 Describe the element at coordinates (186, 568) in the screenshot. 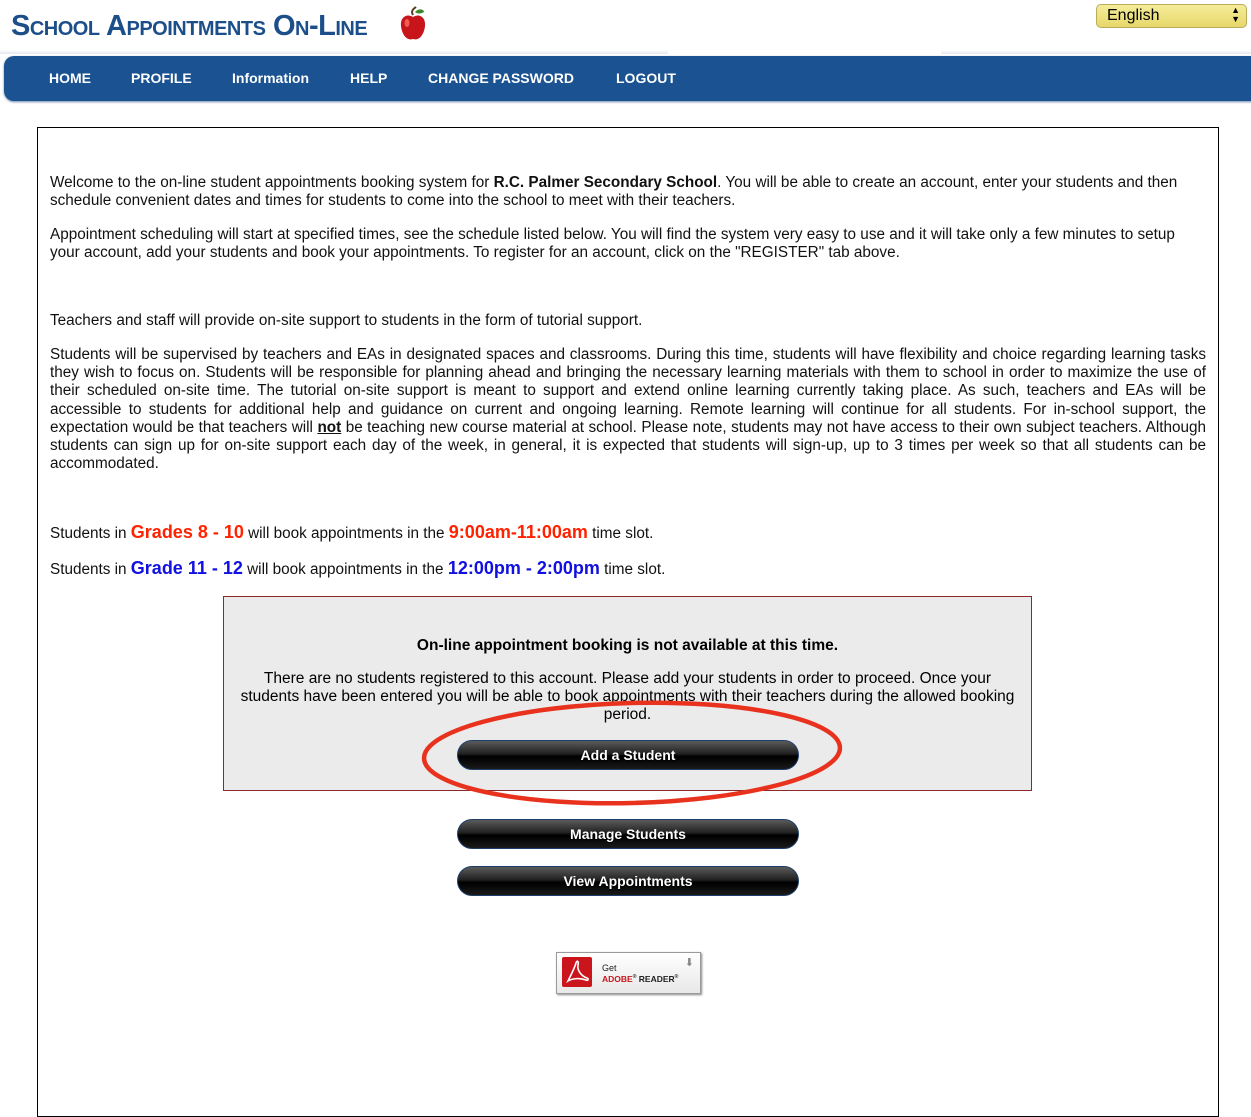

I see `slot-grades: Grade 11 - 12` at that location.